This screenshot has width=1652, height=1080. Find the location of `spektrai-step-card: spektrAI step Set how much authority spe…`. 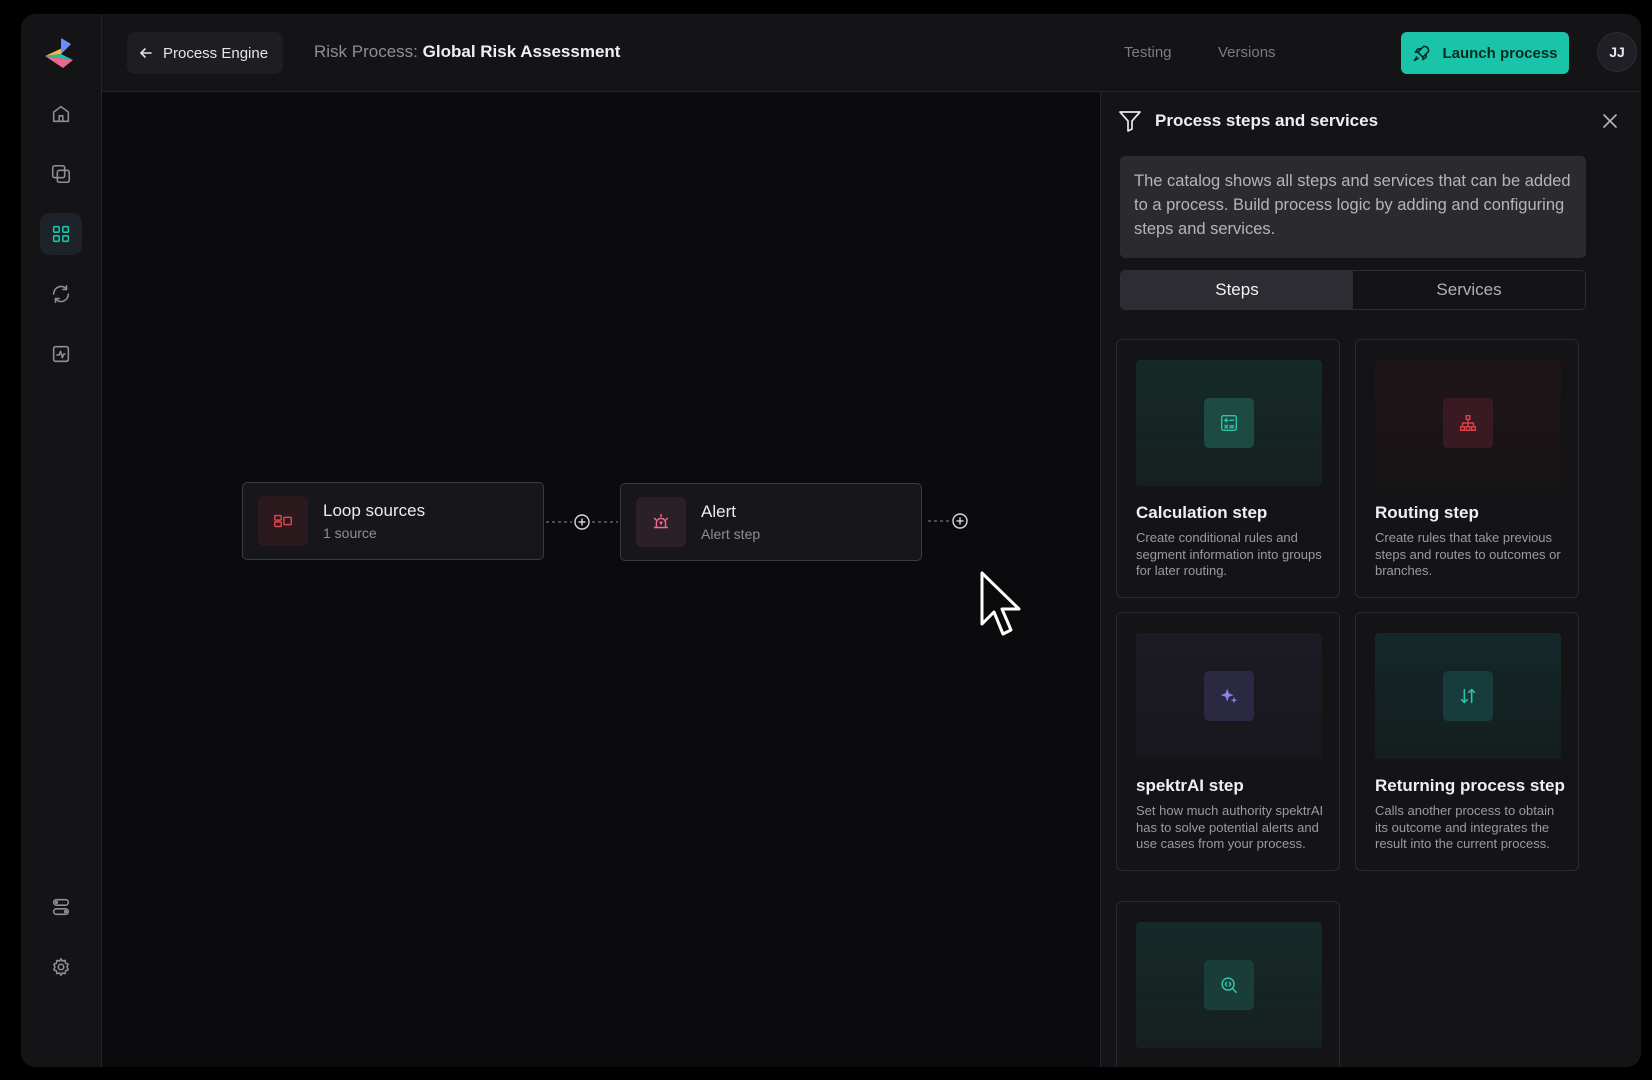

spektrai-step-card: spektrAI step Set how much authority spe… is located at coordinates (1228, 741).